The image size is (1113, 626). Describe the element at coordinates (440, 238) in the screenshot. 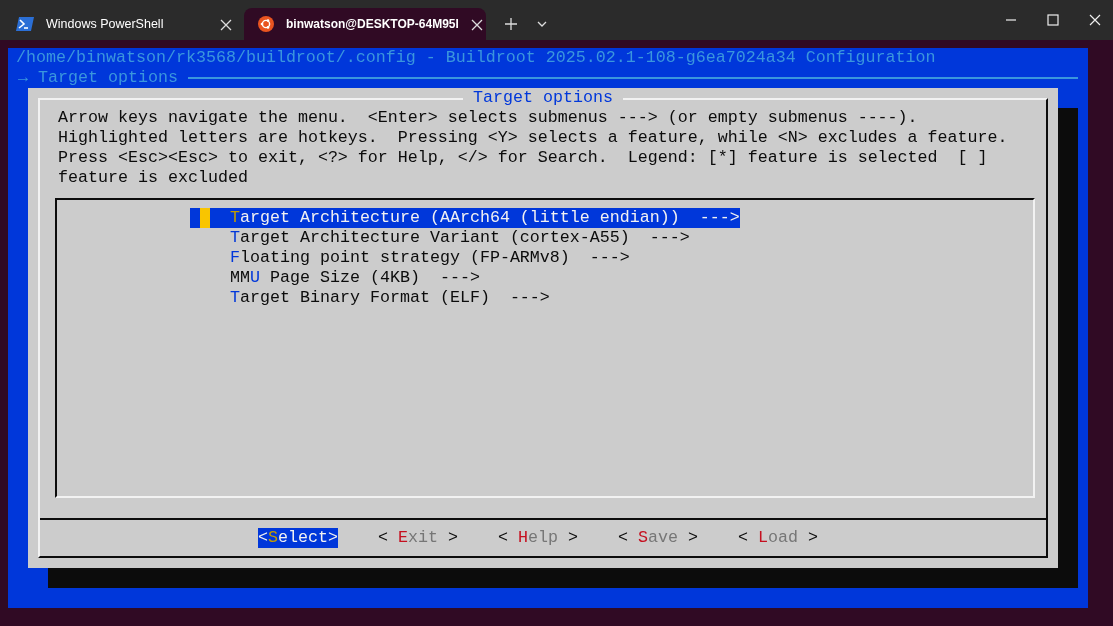

I see `menu-item: Target Architecture Variant (cortex-A55) --->` at that location.